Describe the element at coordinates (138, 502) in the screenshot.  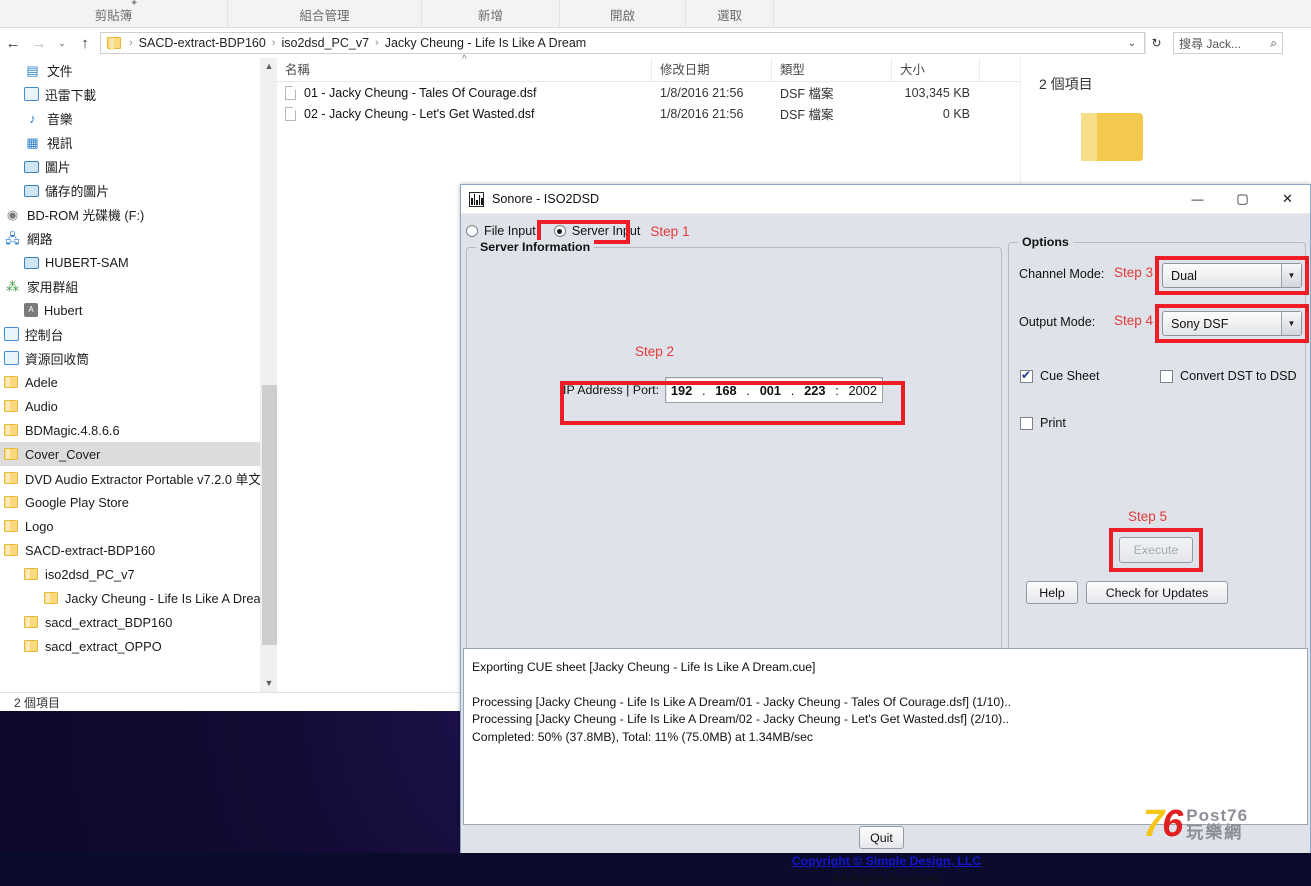
I see `nav-item: Google Play Store` at that location.